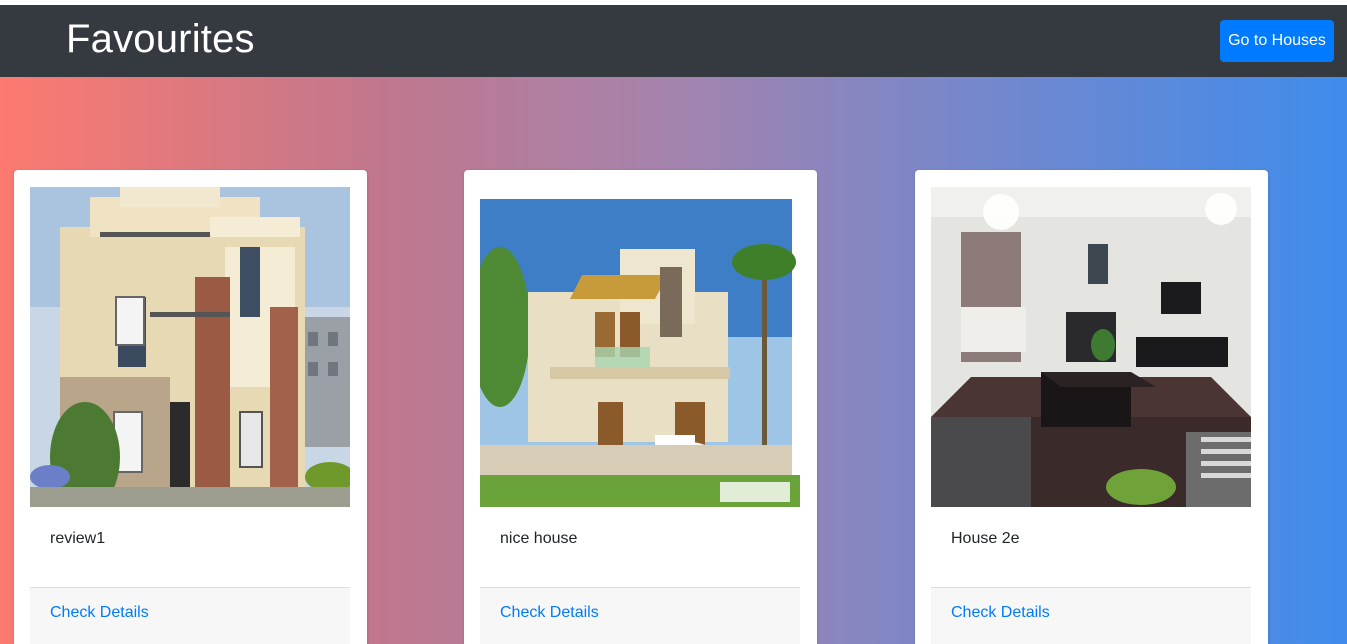 The width and height of the screenshot is (1347, 644). I want to click on house-title: nice house, so click(539, 538).